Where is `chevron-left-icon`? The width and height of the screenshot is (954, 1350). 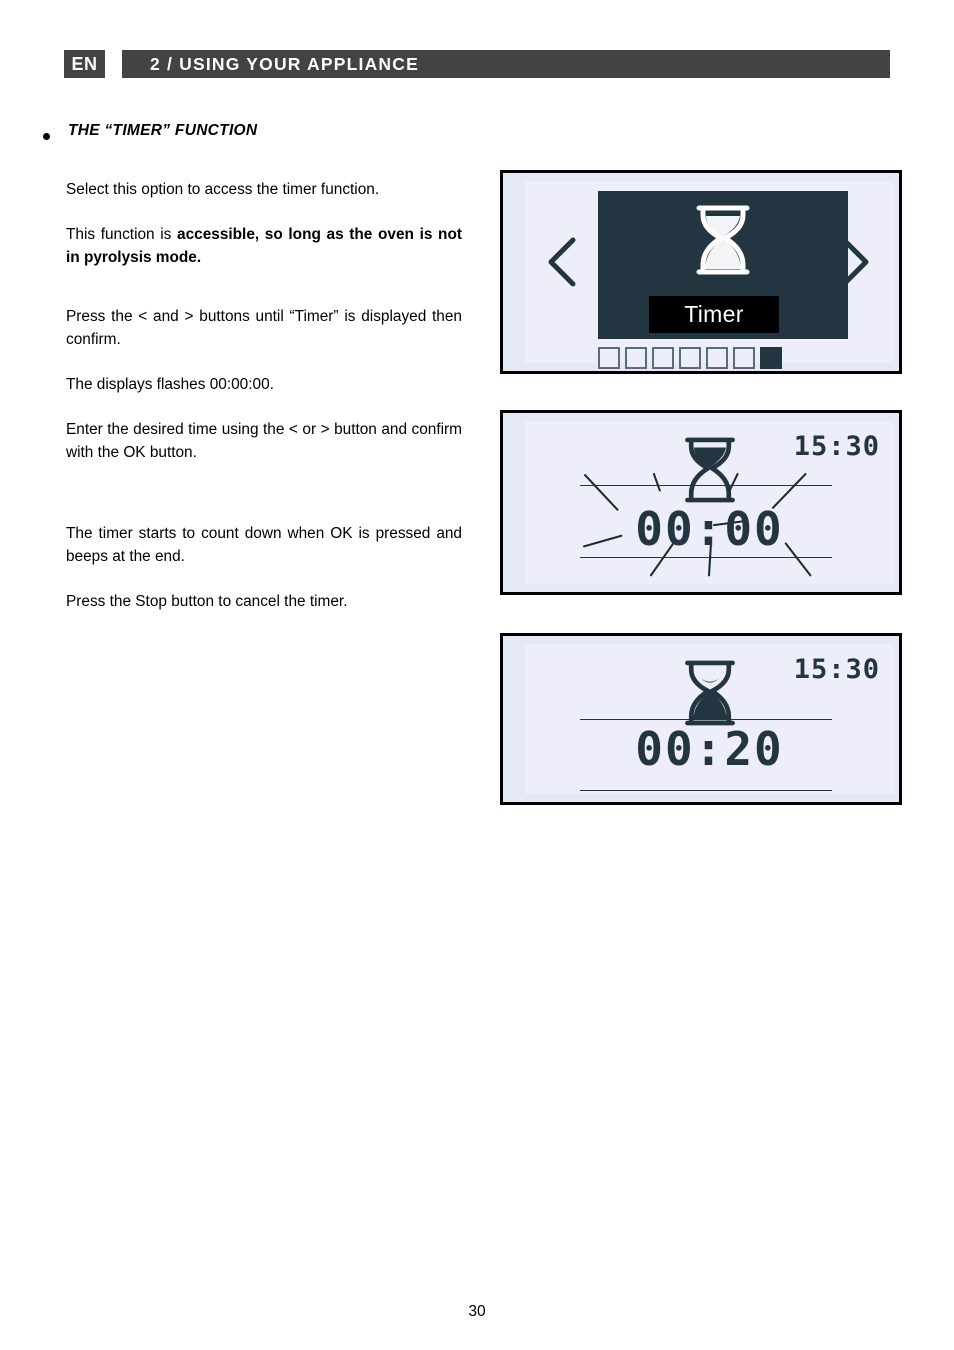
chevron-left-icon is located at coordinates (562, 262).